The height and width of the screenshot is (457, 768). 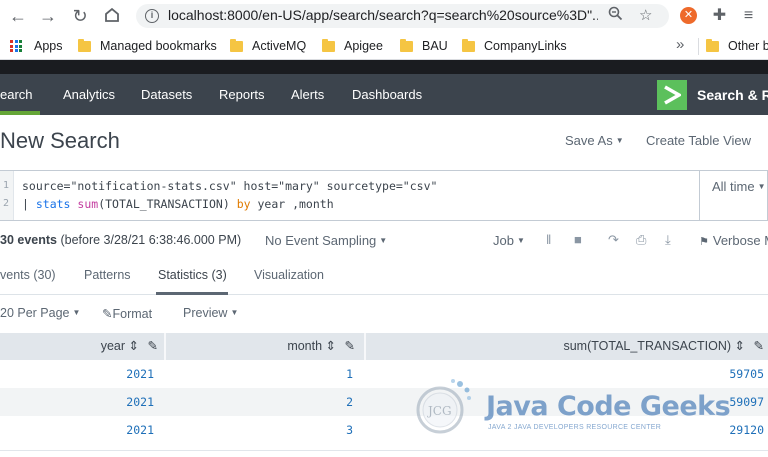 I want to click on bookmark-other: Other b, so click(x=737, y=45).